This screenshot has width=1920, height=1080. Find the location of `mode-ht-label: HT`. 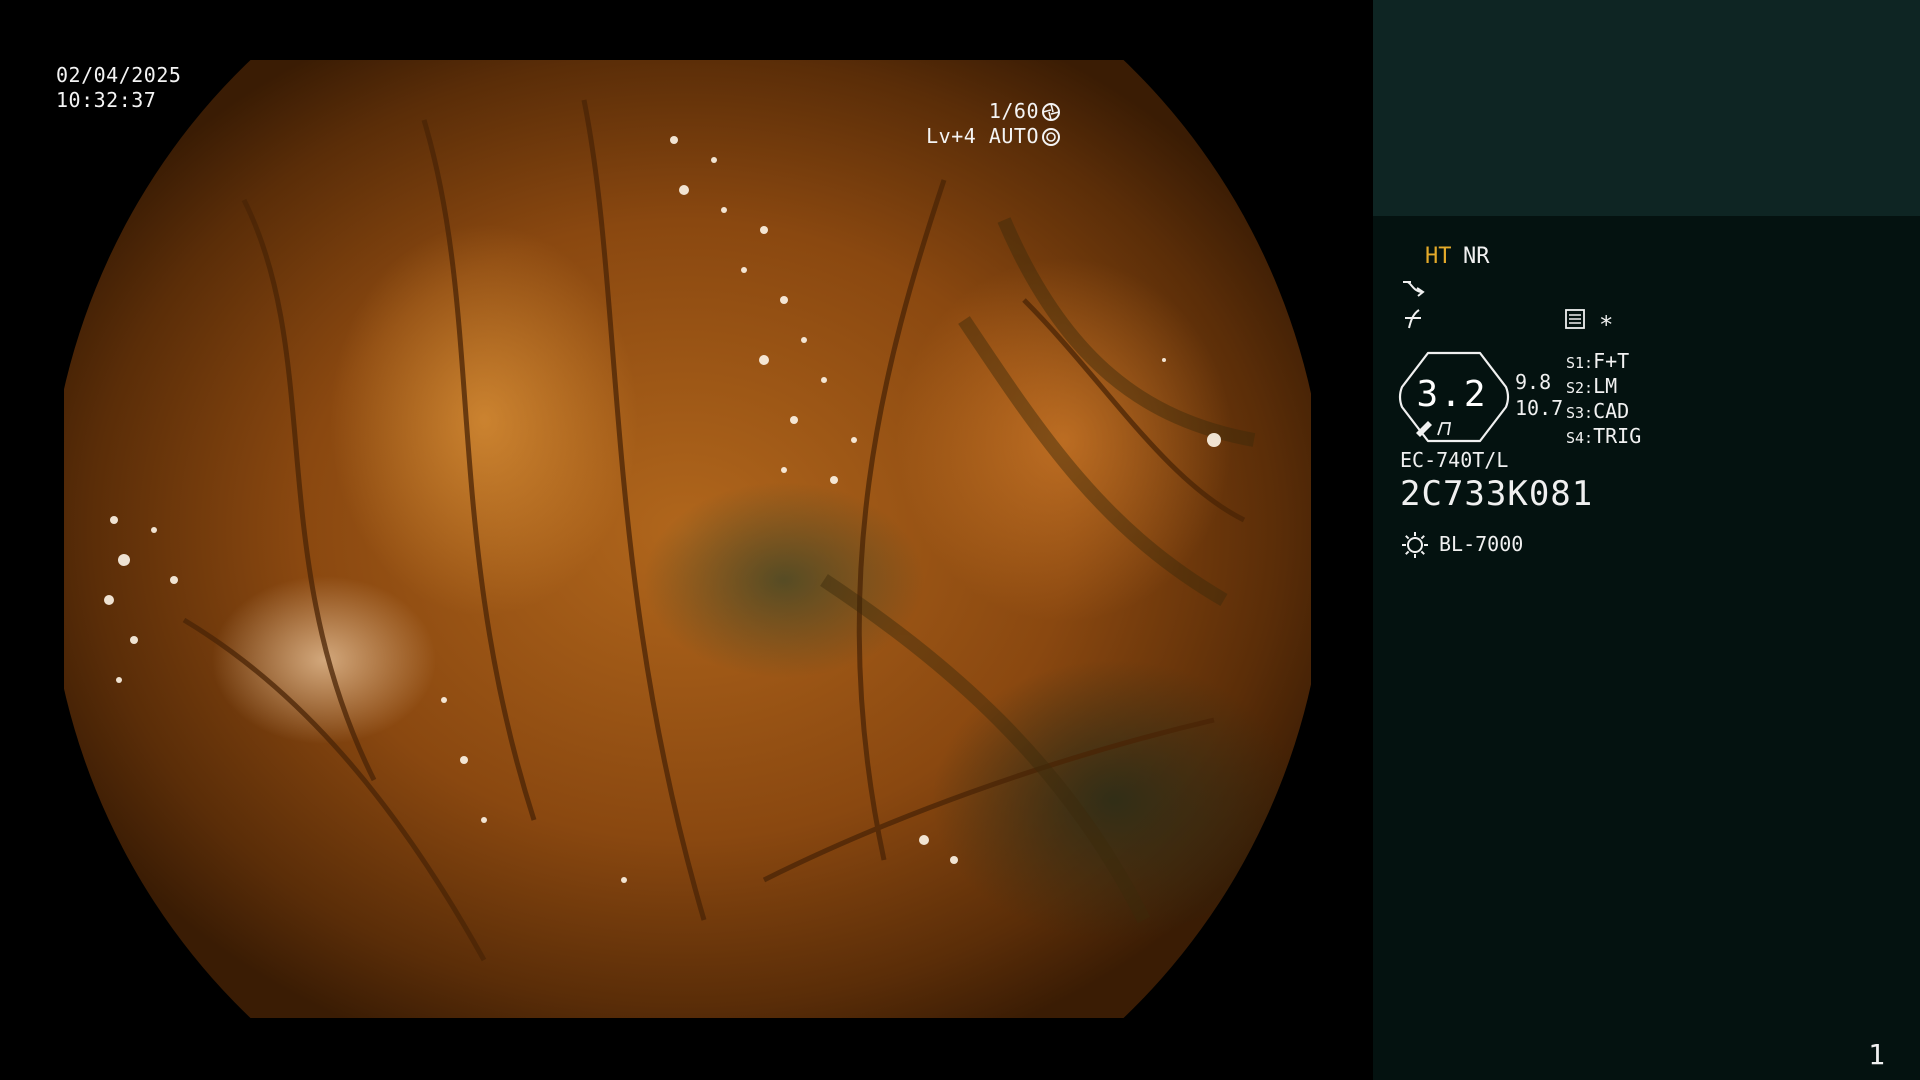

mode-ht-label: HT is located at coordinates (1438, 256).